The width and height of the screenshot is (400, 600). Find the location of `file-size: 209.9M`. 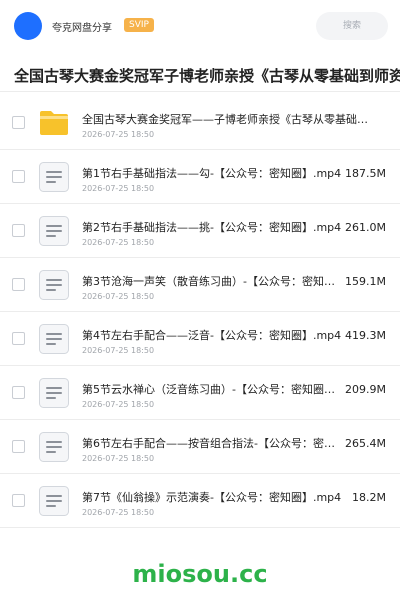

file-size: 209.9M is located at coordinates (365, 389).